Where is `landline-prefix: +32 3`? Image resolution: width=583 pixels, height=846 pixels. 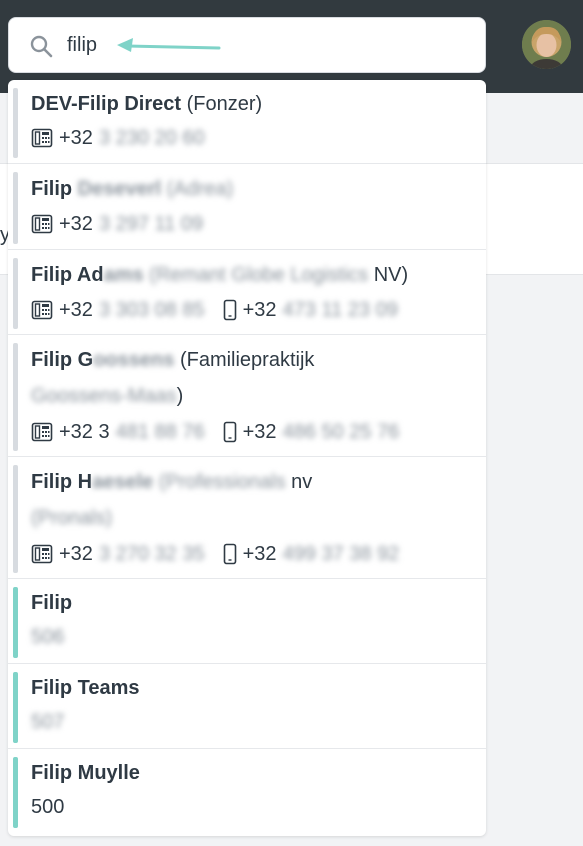 landline-prefix: +32 3 is located at coordinates (84, 432).